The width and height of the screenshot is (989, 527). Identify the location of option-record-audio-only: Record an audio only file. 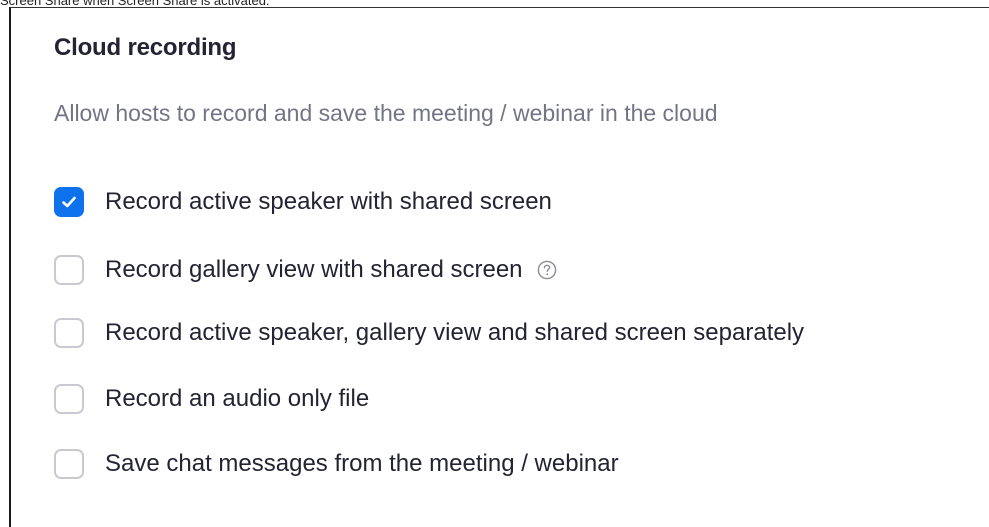
(211, 399).